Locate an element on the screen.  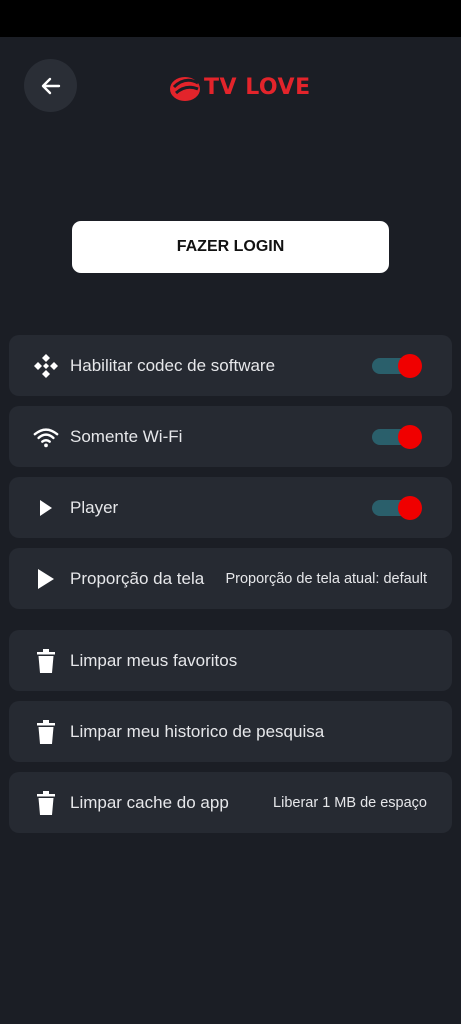
setting-row-software-codec: Habilitar codec de software is located at coordinates (230, 365).